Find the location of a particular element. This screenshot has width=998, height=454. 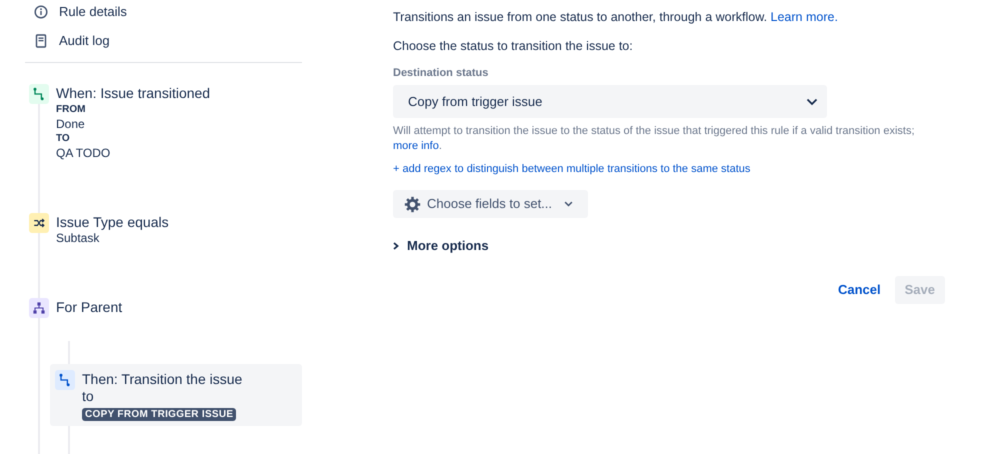

hierarchy-icon is located at coordinates (39, 308).